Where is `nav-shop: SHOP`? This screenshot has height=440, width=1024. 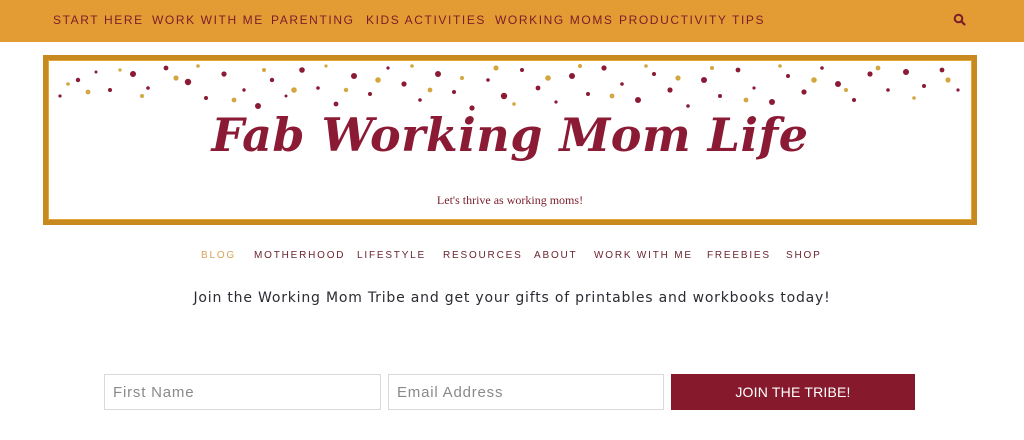 nav-shop: SHOP is located at coordinates (804, 255).